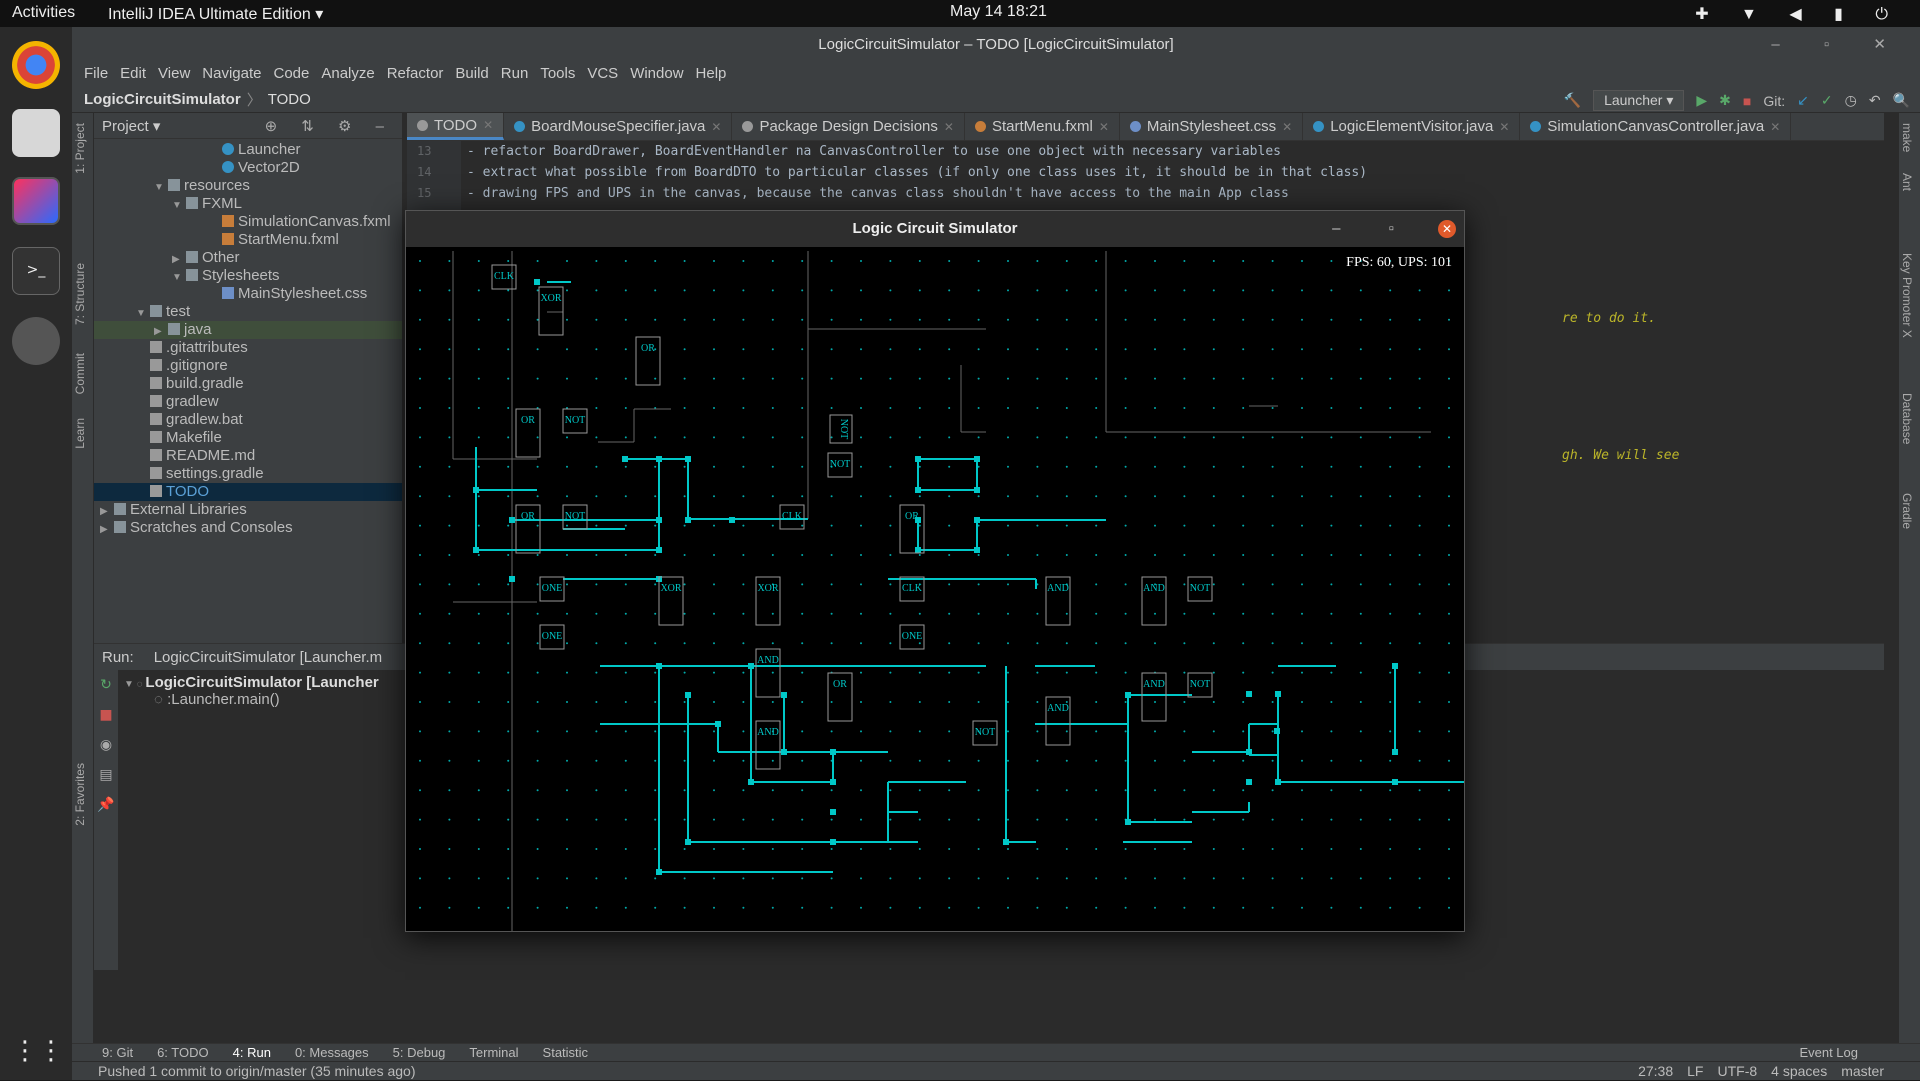 This screenshot has height=1081, width=1920. Describe the element at coordinates (248, 510) in the screenshot. I see `tree-item: ▶ External Libraries` at that location.